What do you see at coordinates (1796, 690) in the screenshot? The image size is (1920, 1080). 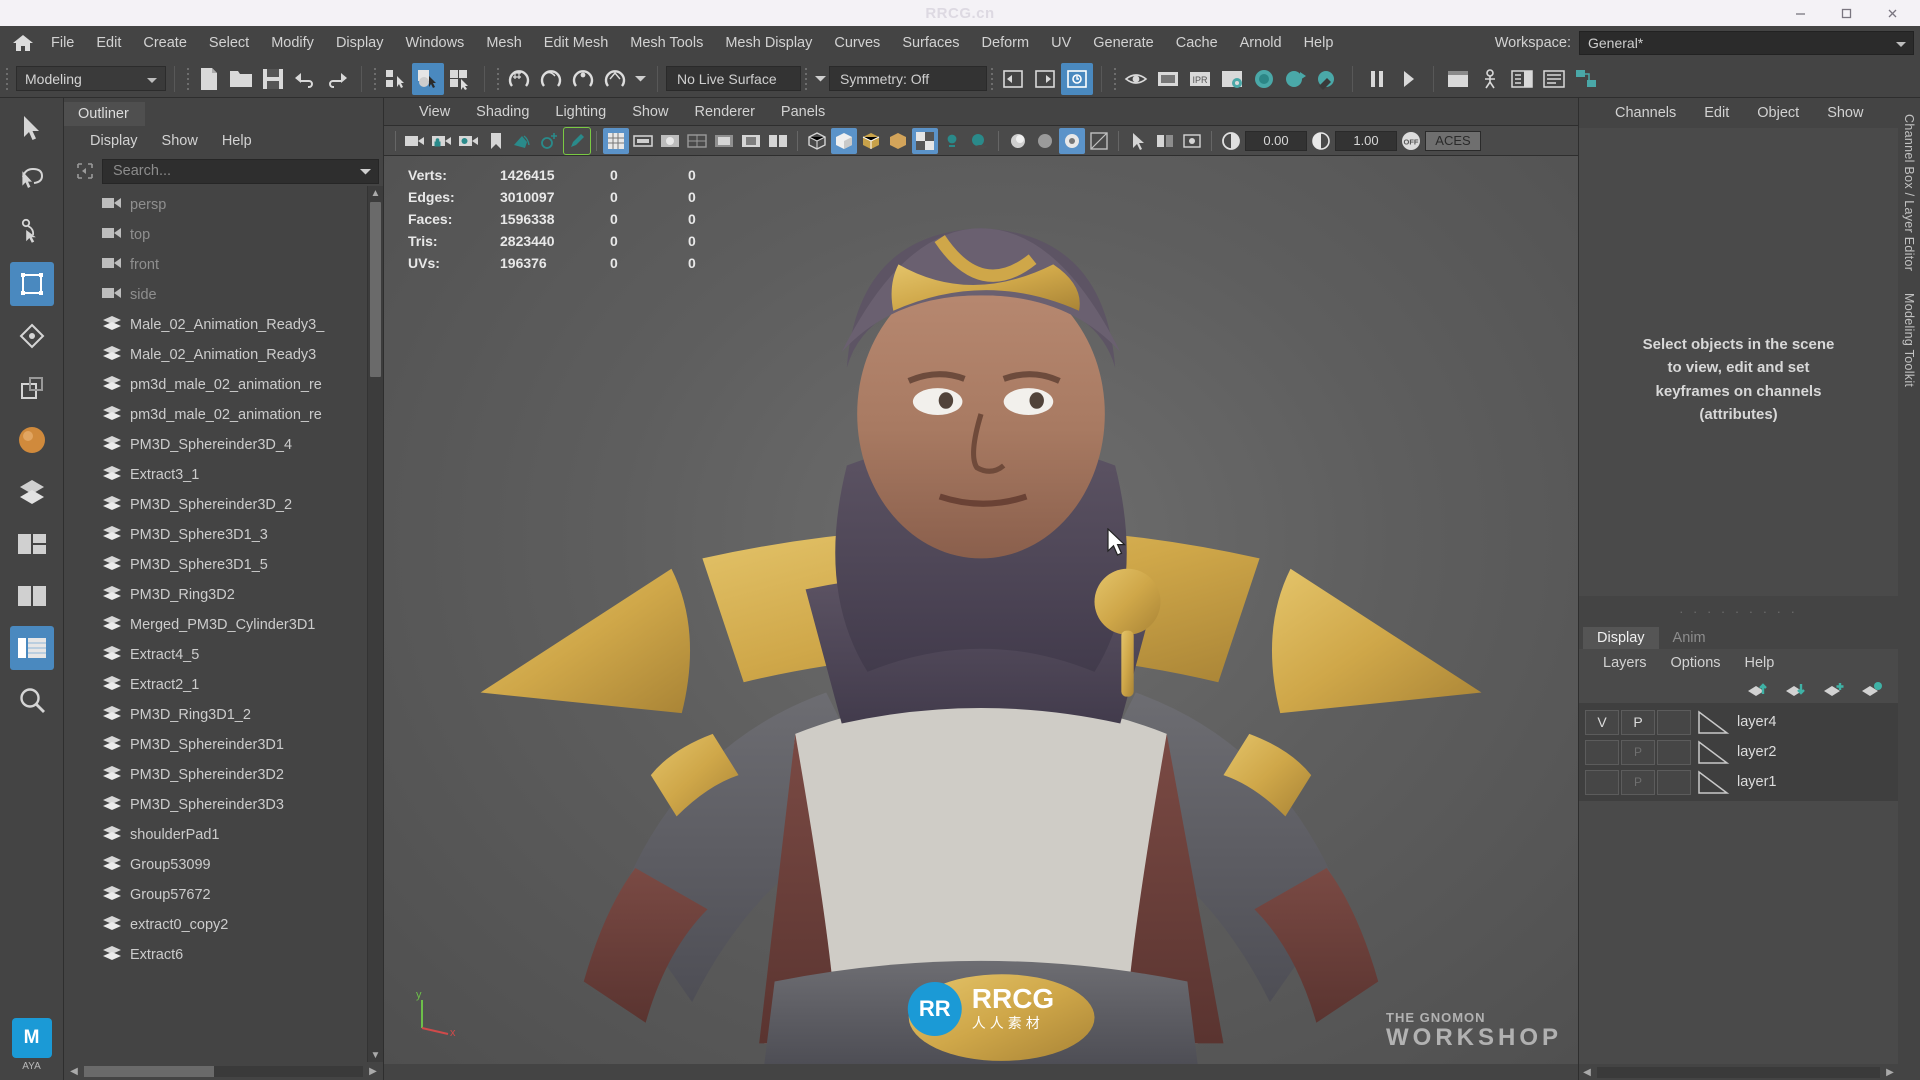 I see `move-layer-down-icon` at bounding box center [1796, 690].